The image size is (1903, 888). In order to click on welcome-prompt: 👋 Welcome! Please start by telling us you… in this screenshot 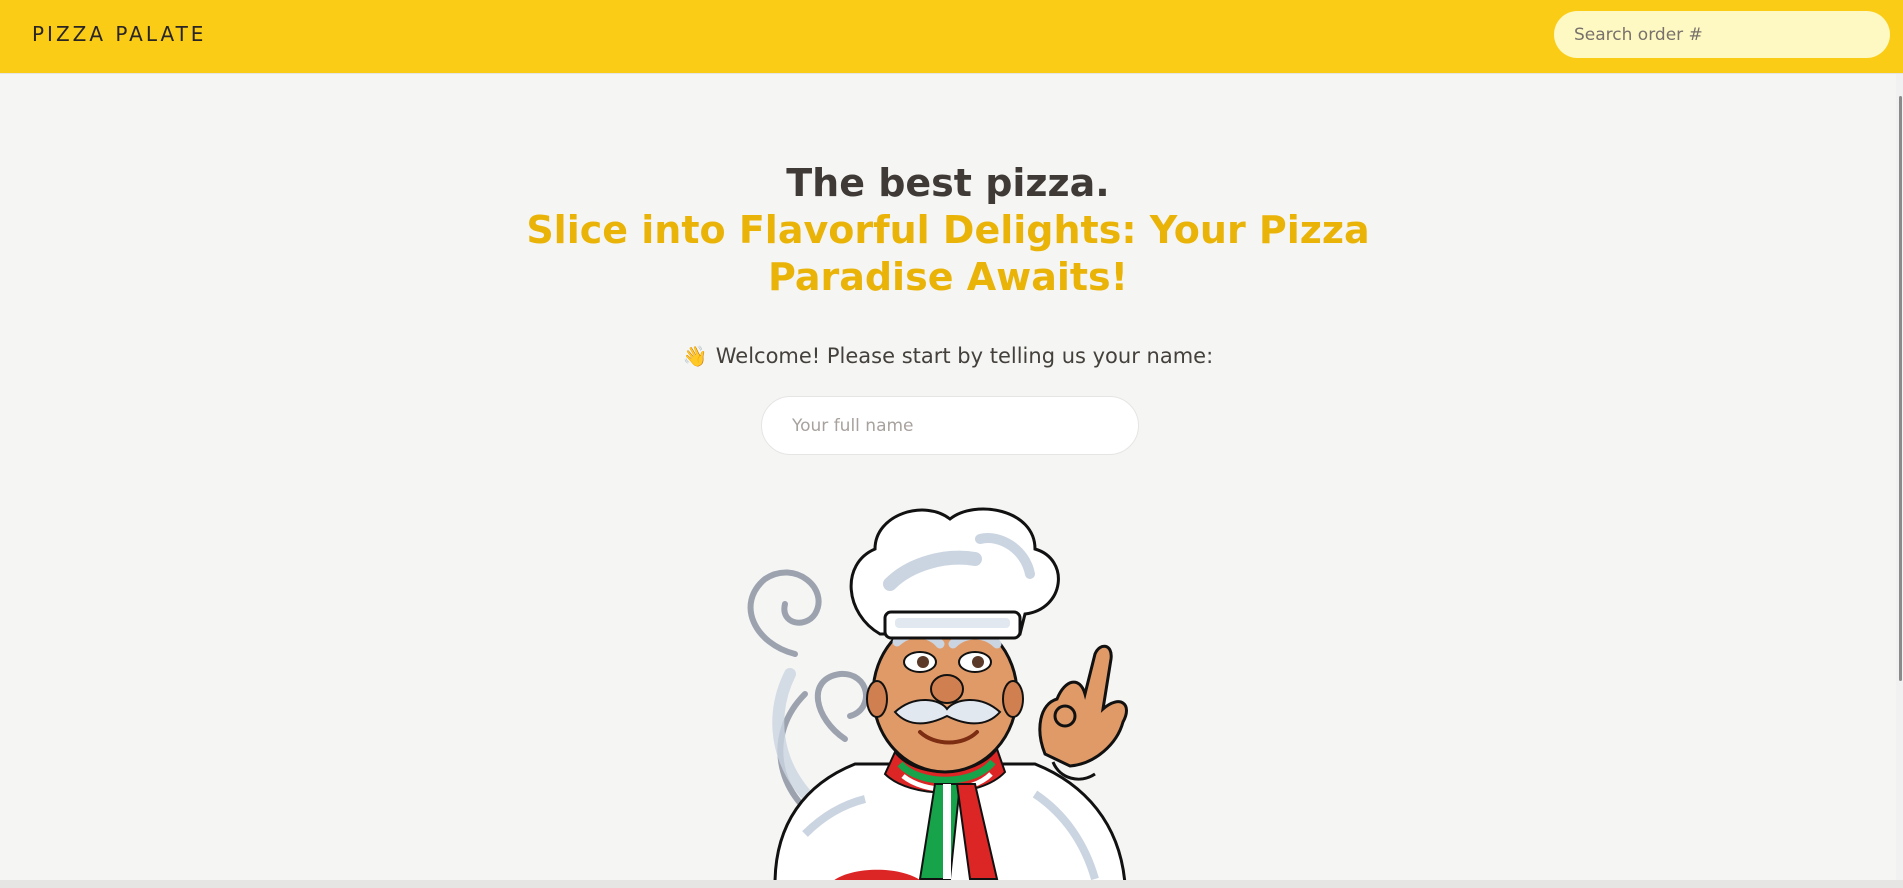, I will do `click(948, 356)`.